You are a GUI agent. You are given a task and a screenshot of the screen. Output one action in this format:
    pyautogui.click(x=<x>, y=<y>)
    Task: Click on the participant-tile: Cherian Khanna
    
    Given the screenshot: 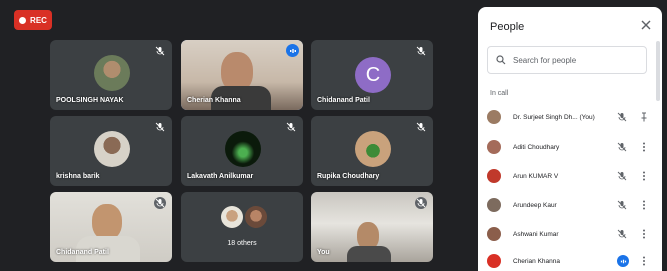 What is the action you would take?
    pyautogui.click(x=242, y=75)
    